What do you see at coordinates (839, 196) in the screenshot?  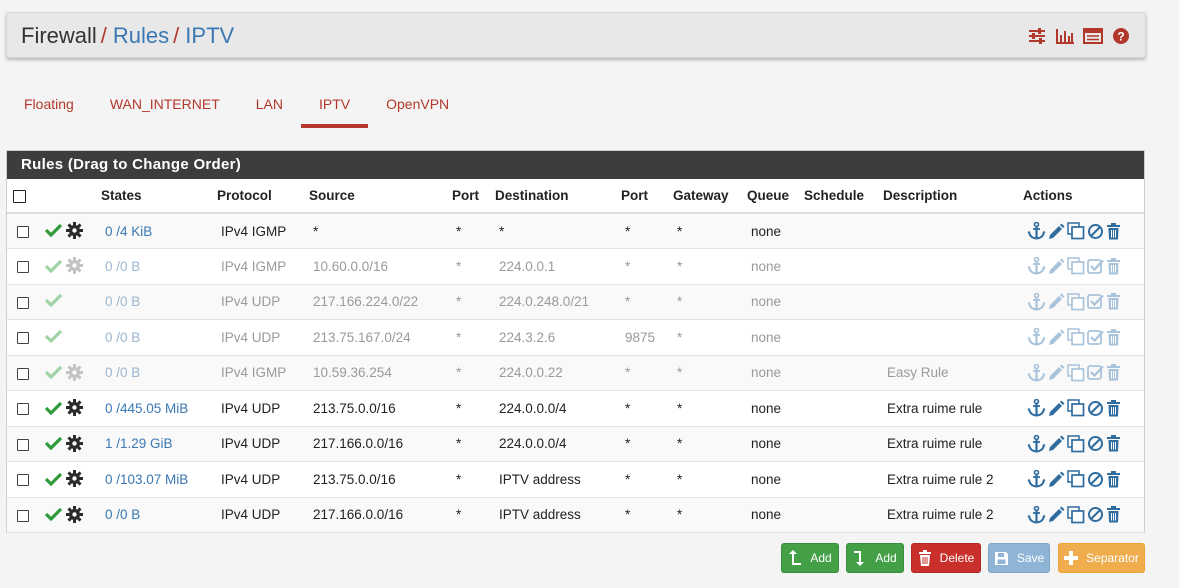 I see `column-header-schedule: Schedule` at bounding box center [839, 196].